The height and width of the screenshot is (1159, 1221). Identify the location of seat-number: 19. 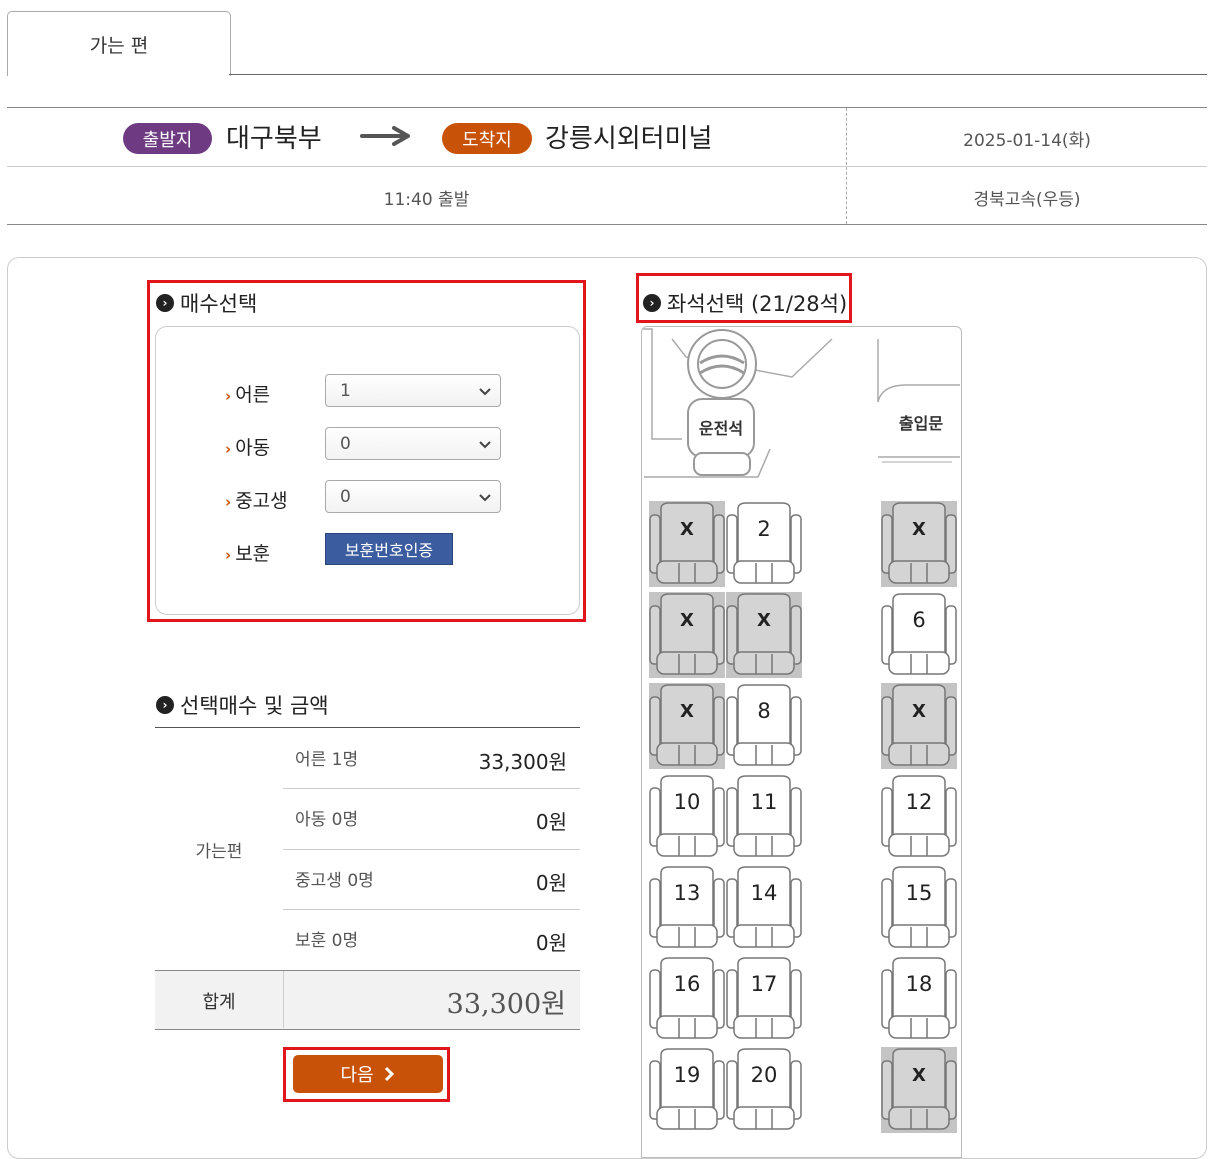
(687, 1075).